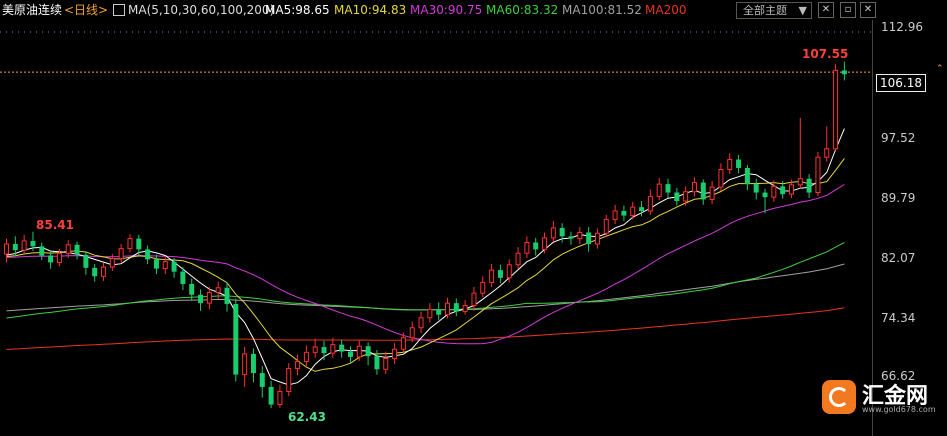 The image size is (947, 436). What do you see at coordinates (765, 10) in the screenshot?
I see `theme-dropdown-label: 全部主题` at bounding box center [765, 10].